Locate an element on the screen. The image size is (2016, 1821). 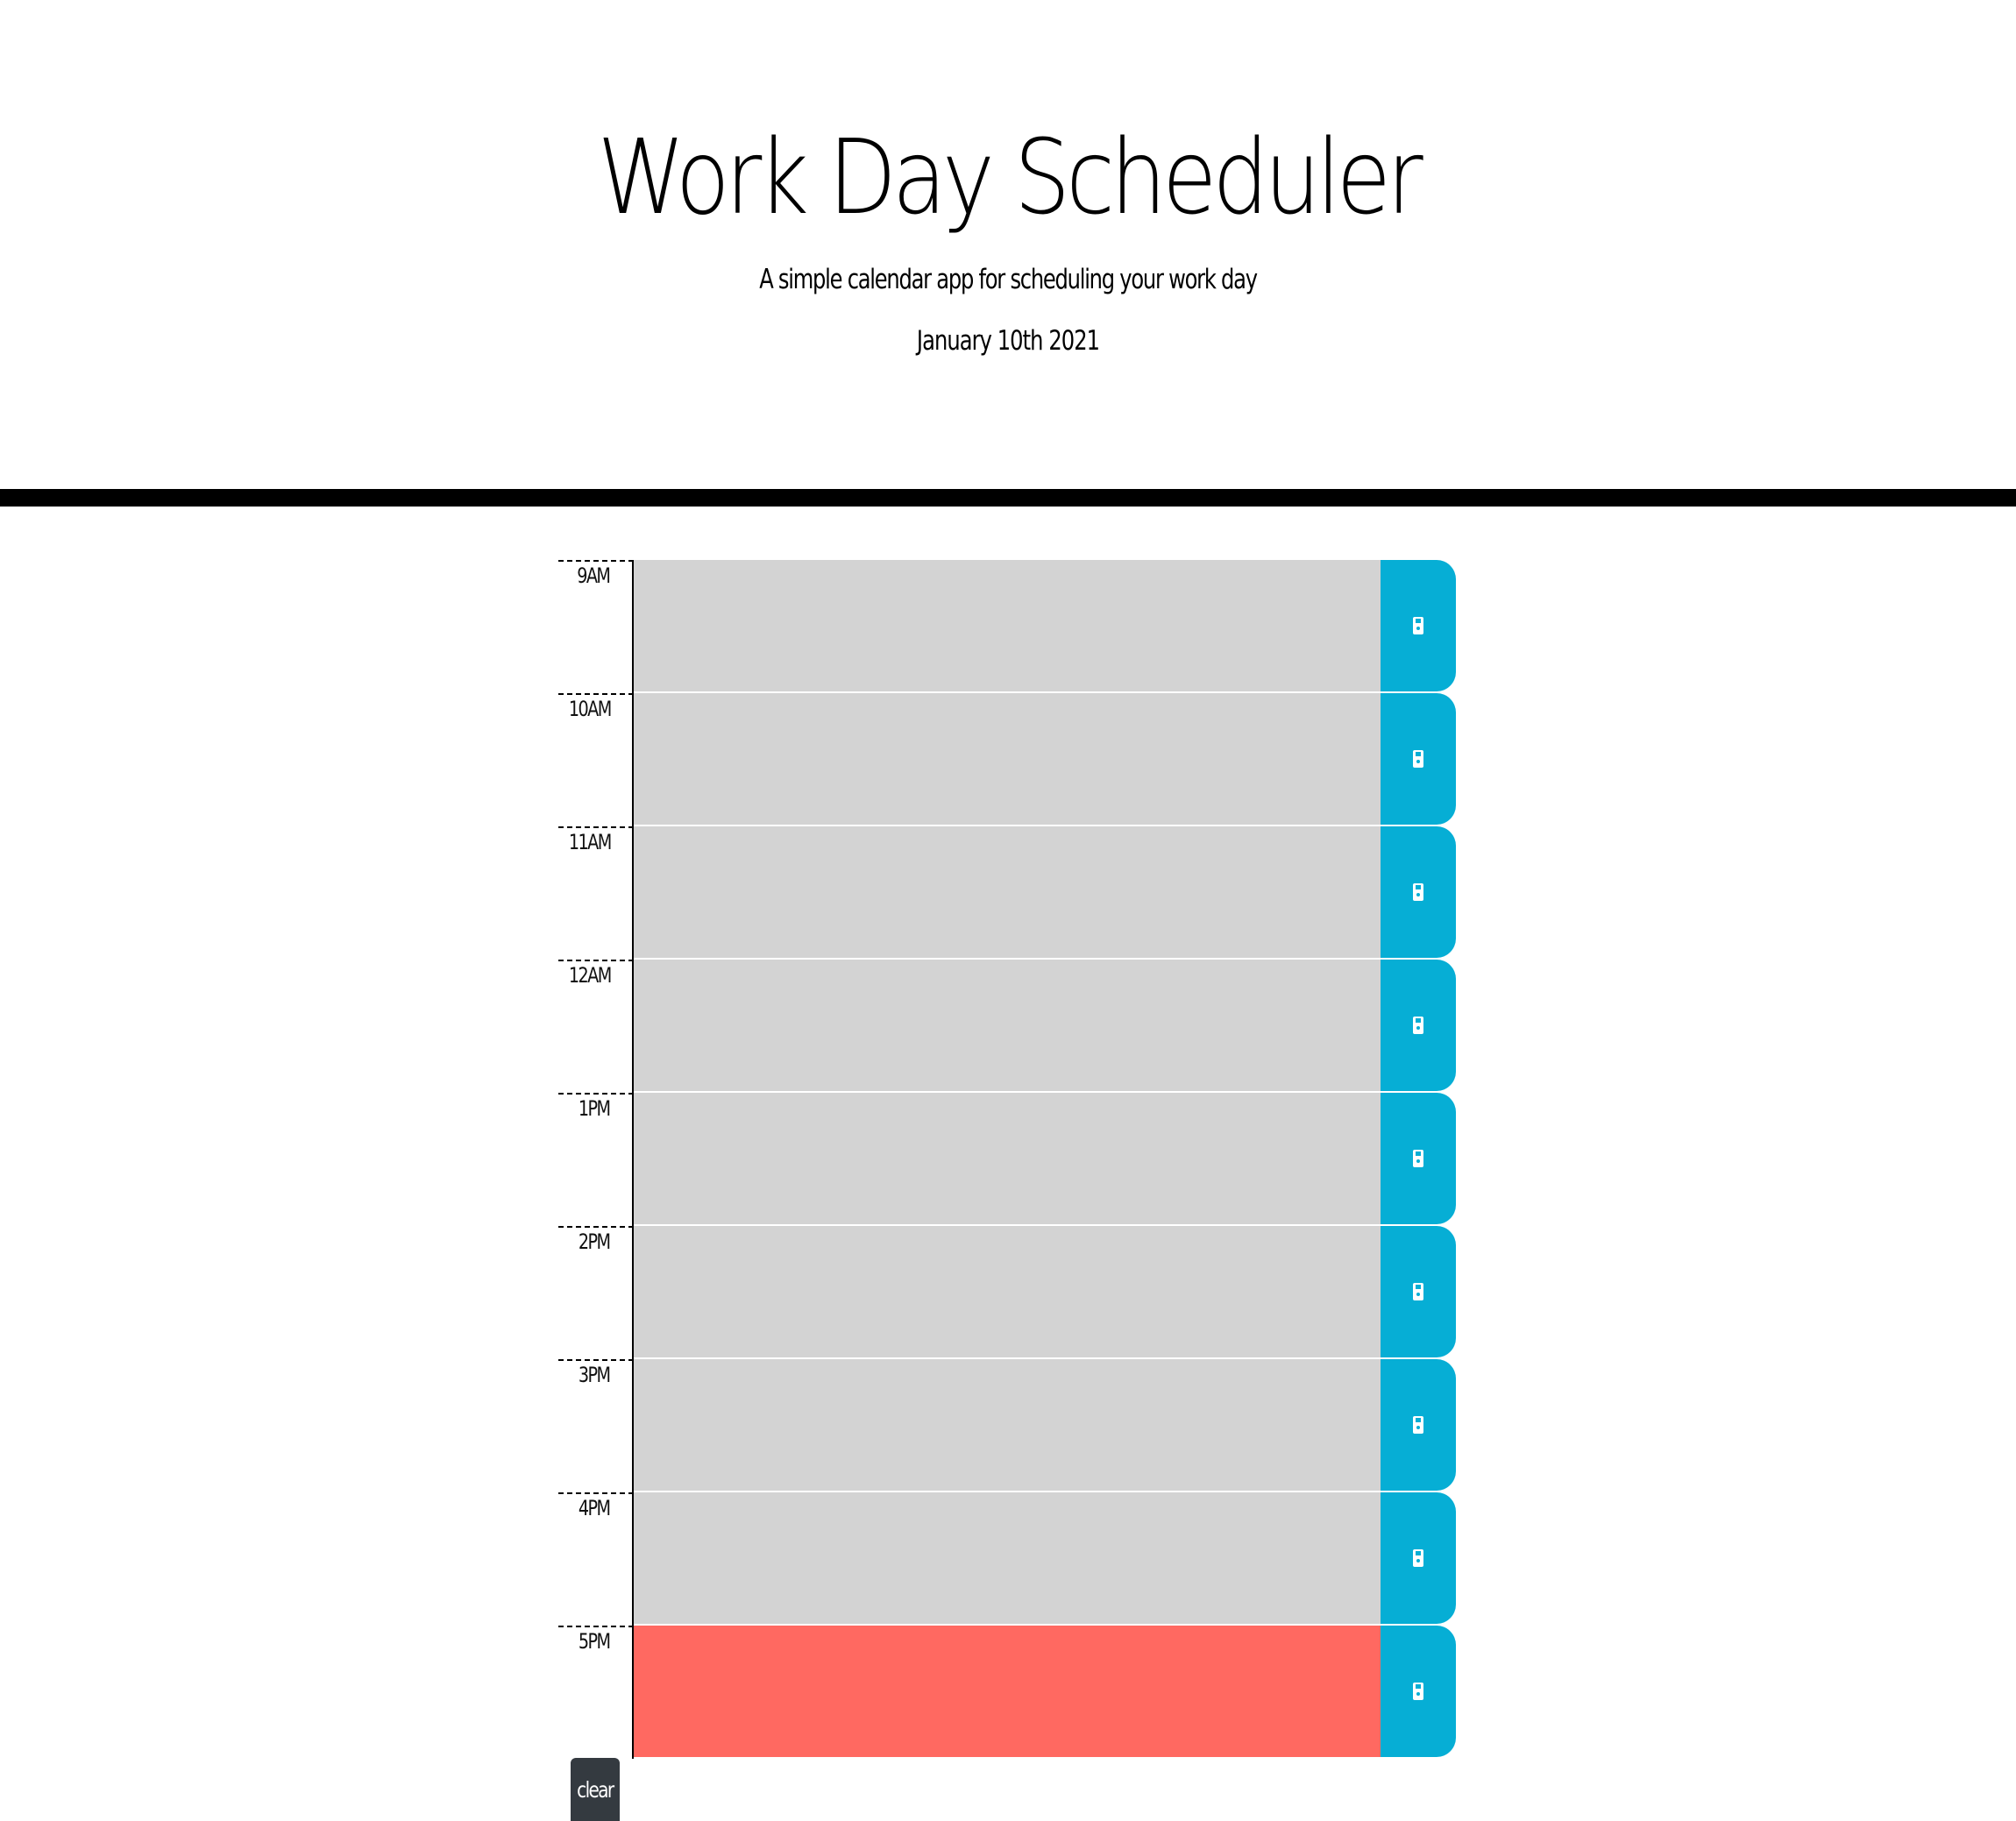
time-block-row: 12AM is located at coordinates (1007, 1026).